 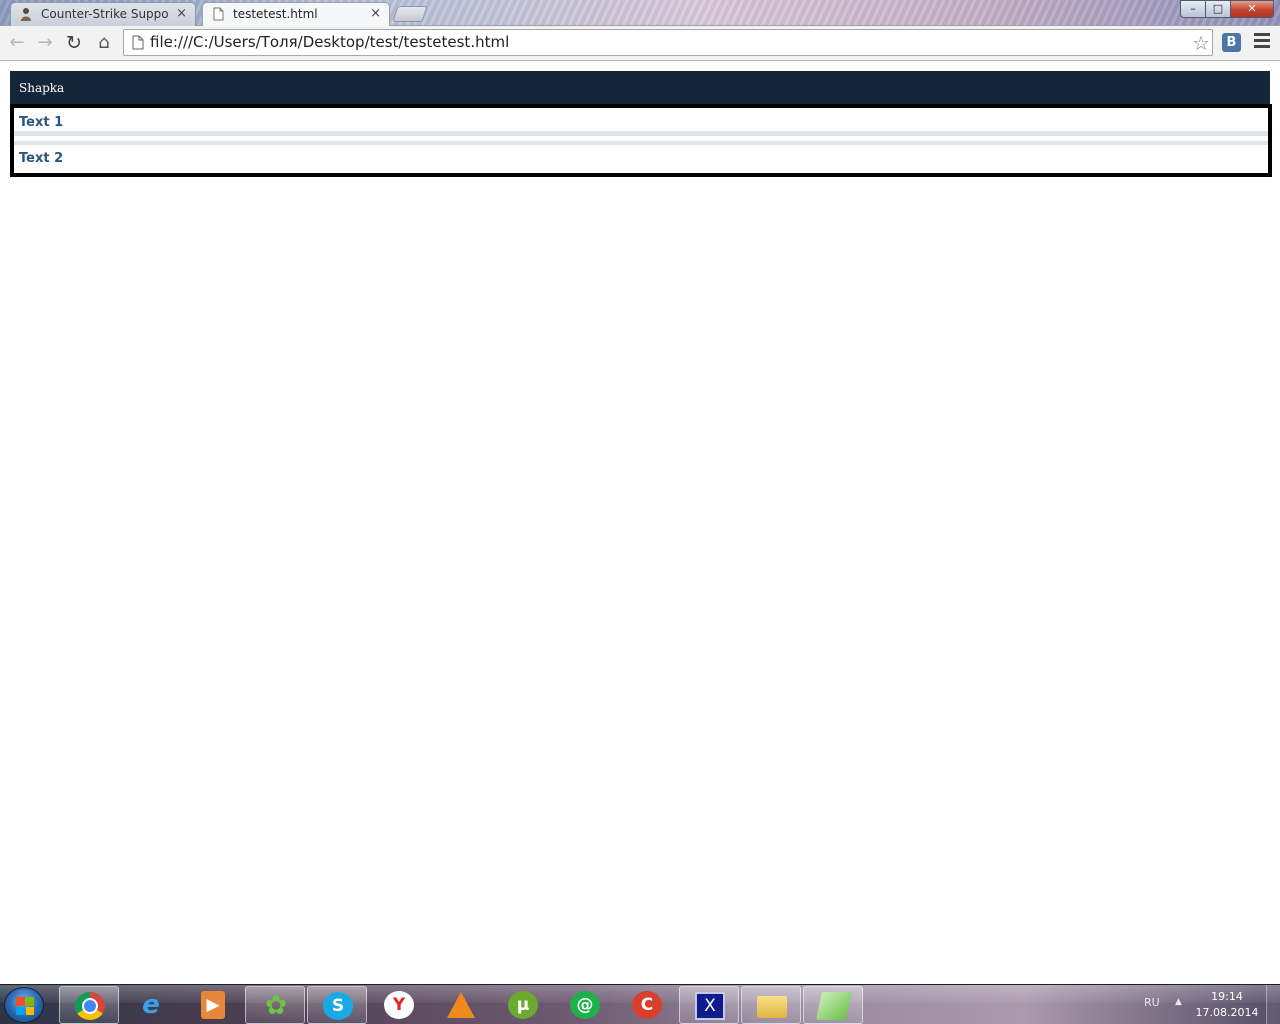 I want to click on clock-date: 17.08.2014, so click(x=1227, y=1012).